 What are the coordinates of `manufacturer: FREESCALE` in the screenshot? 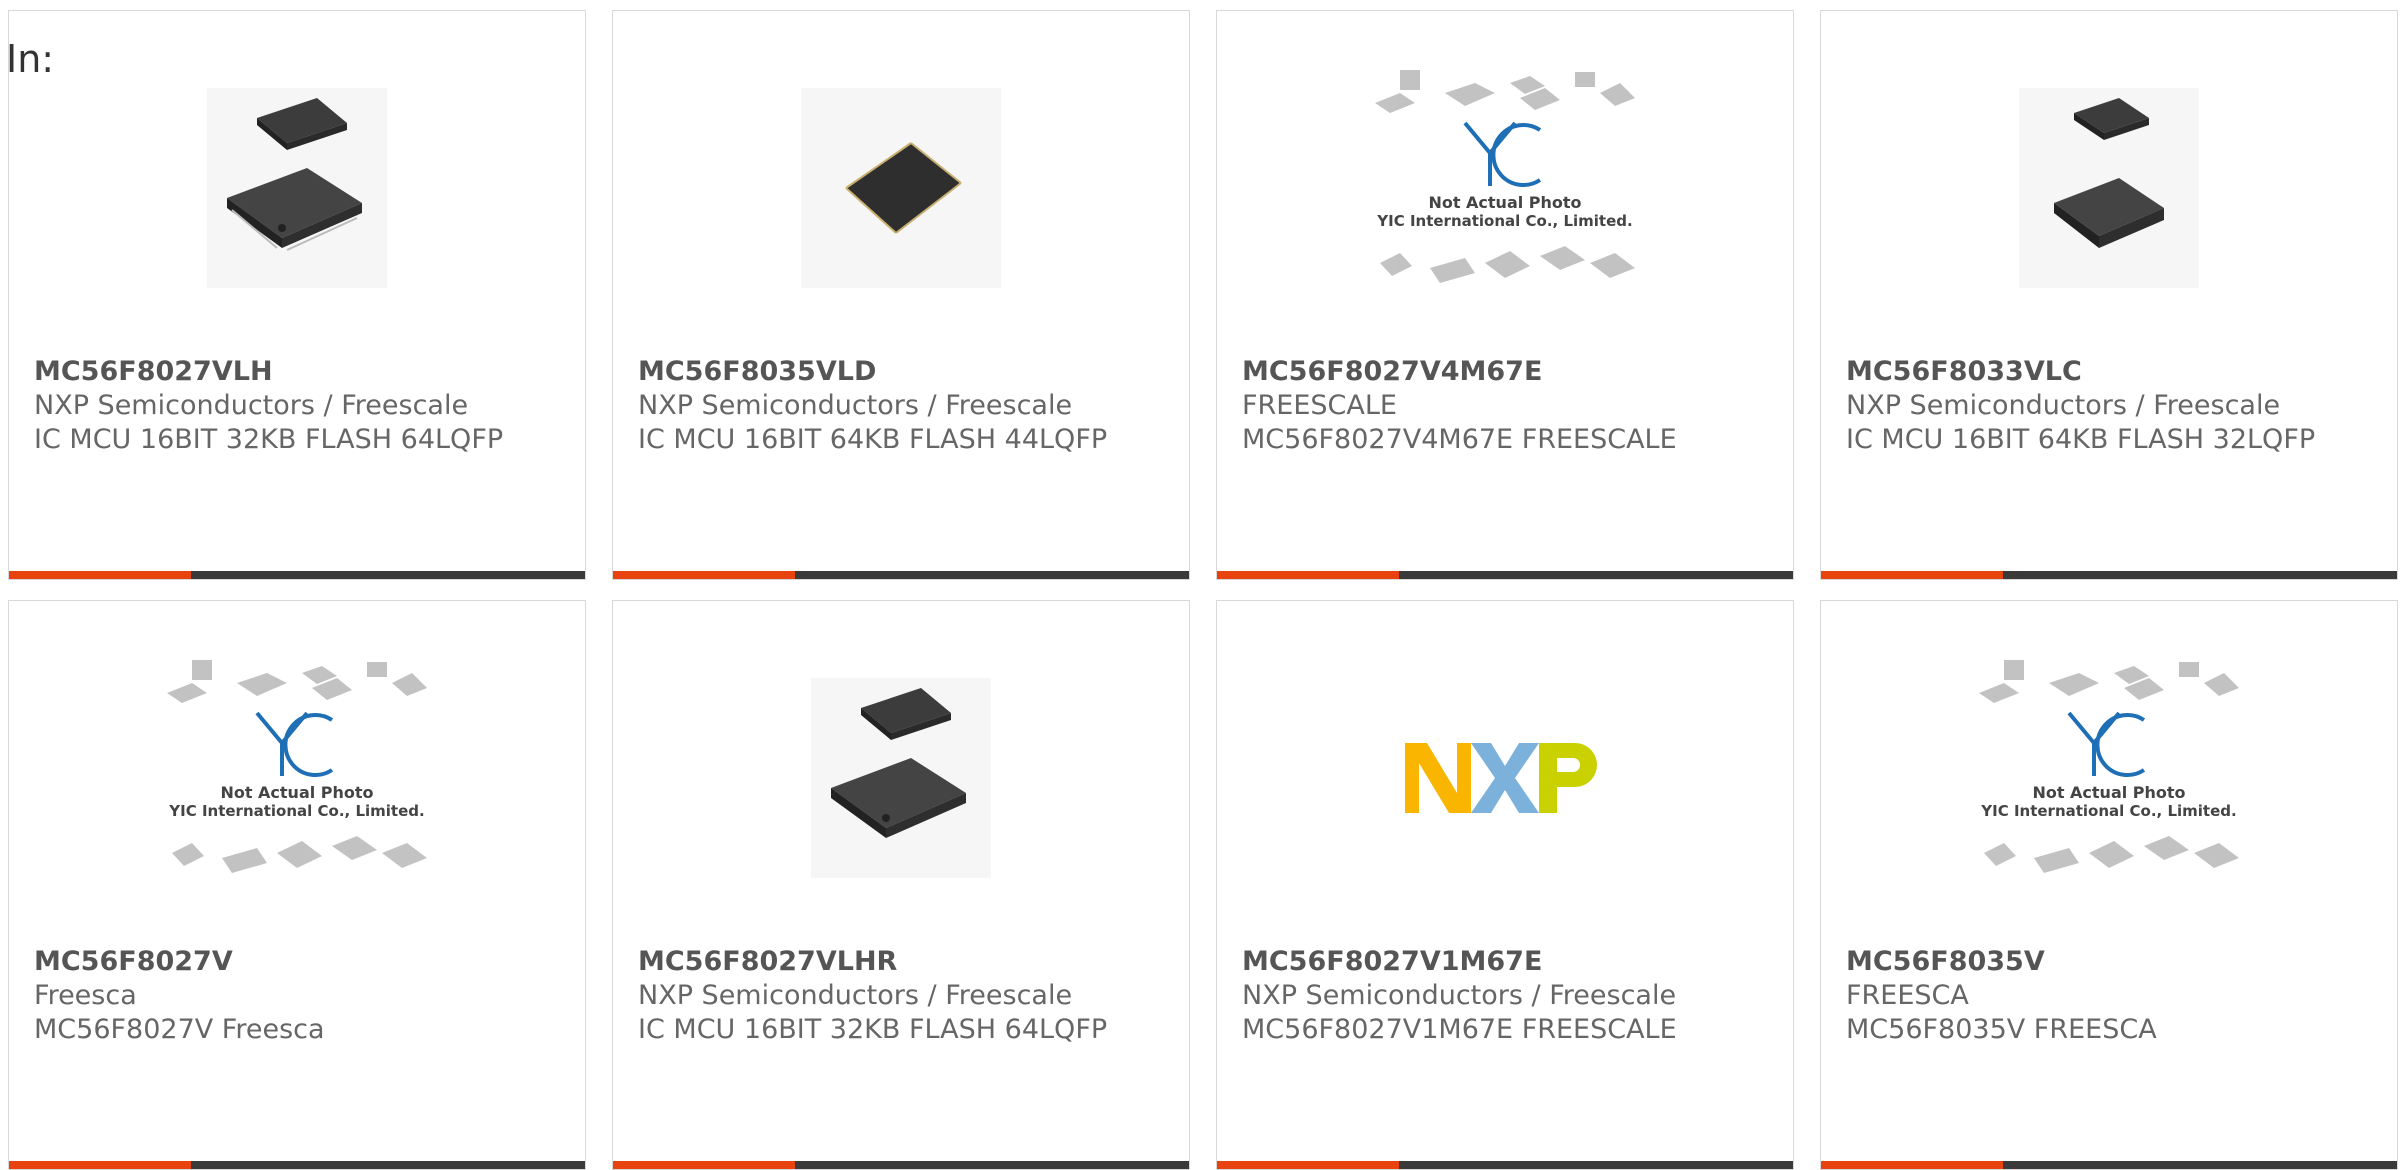 It's located at (1319, 405).